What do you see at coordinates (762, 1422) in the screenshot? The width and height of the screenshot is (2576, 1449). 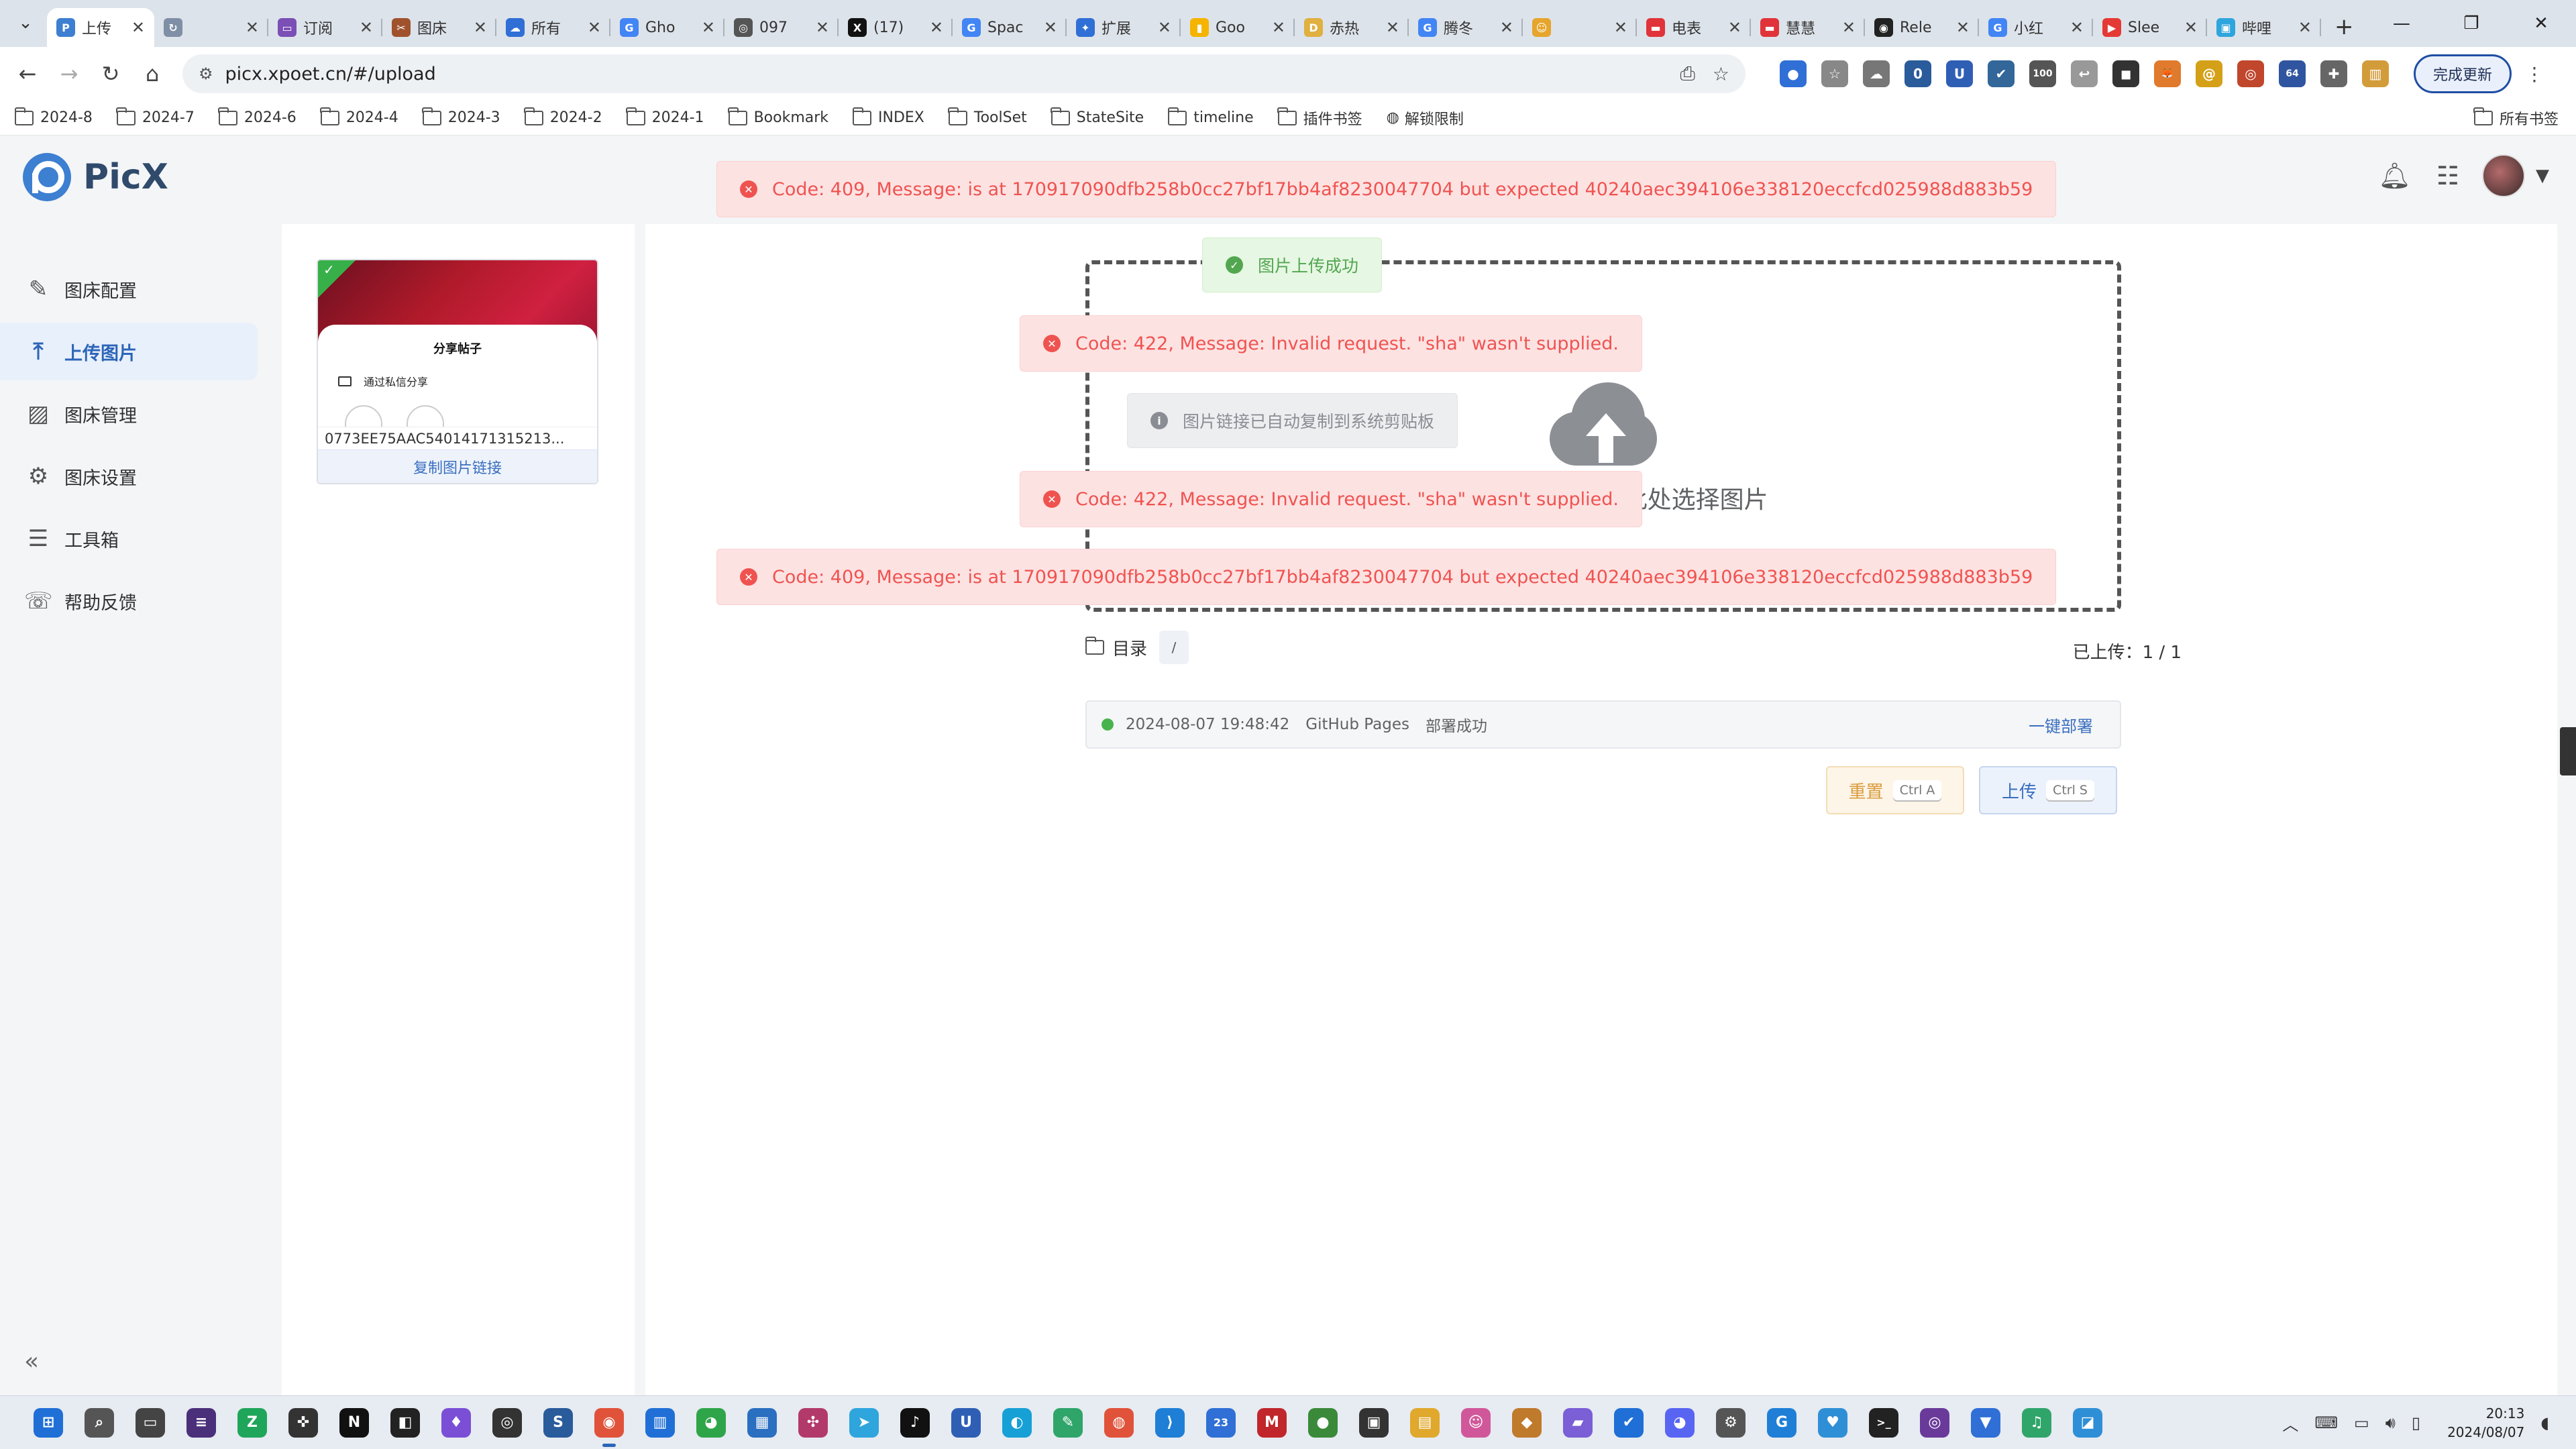 I see `taskbar-app-icon: ▦` at bounding box center [762, 1422].